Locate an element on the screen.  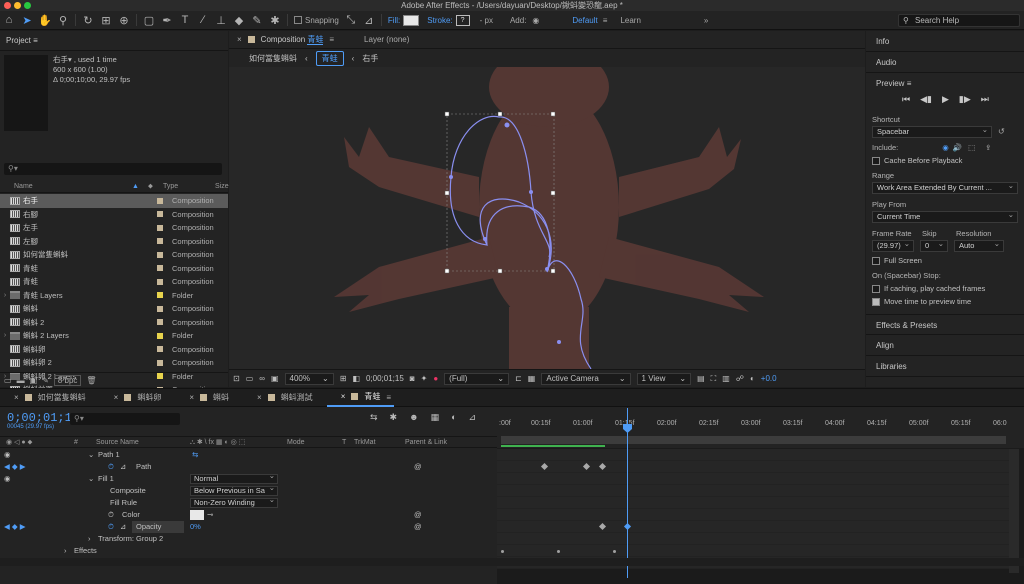
close-window-button is located at coordinates (7, 5).